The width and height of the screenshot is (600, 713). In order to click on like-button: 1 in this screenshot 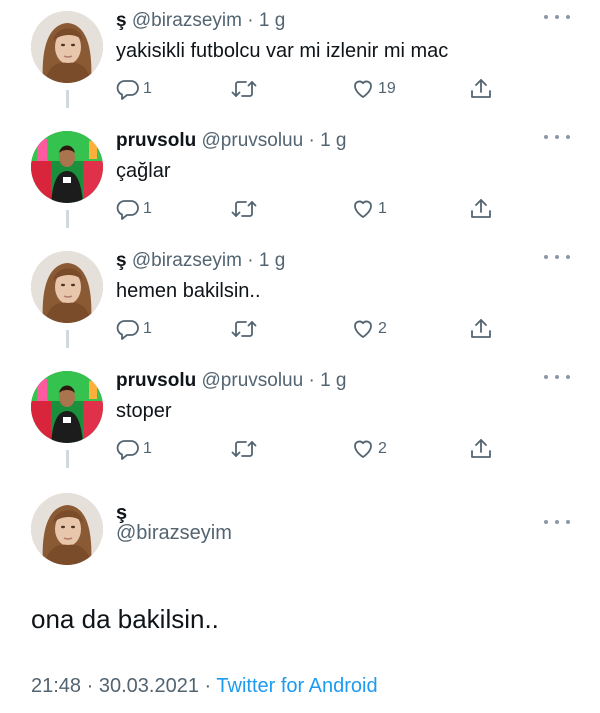, I will do `click(369, 209)`.